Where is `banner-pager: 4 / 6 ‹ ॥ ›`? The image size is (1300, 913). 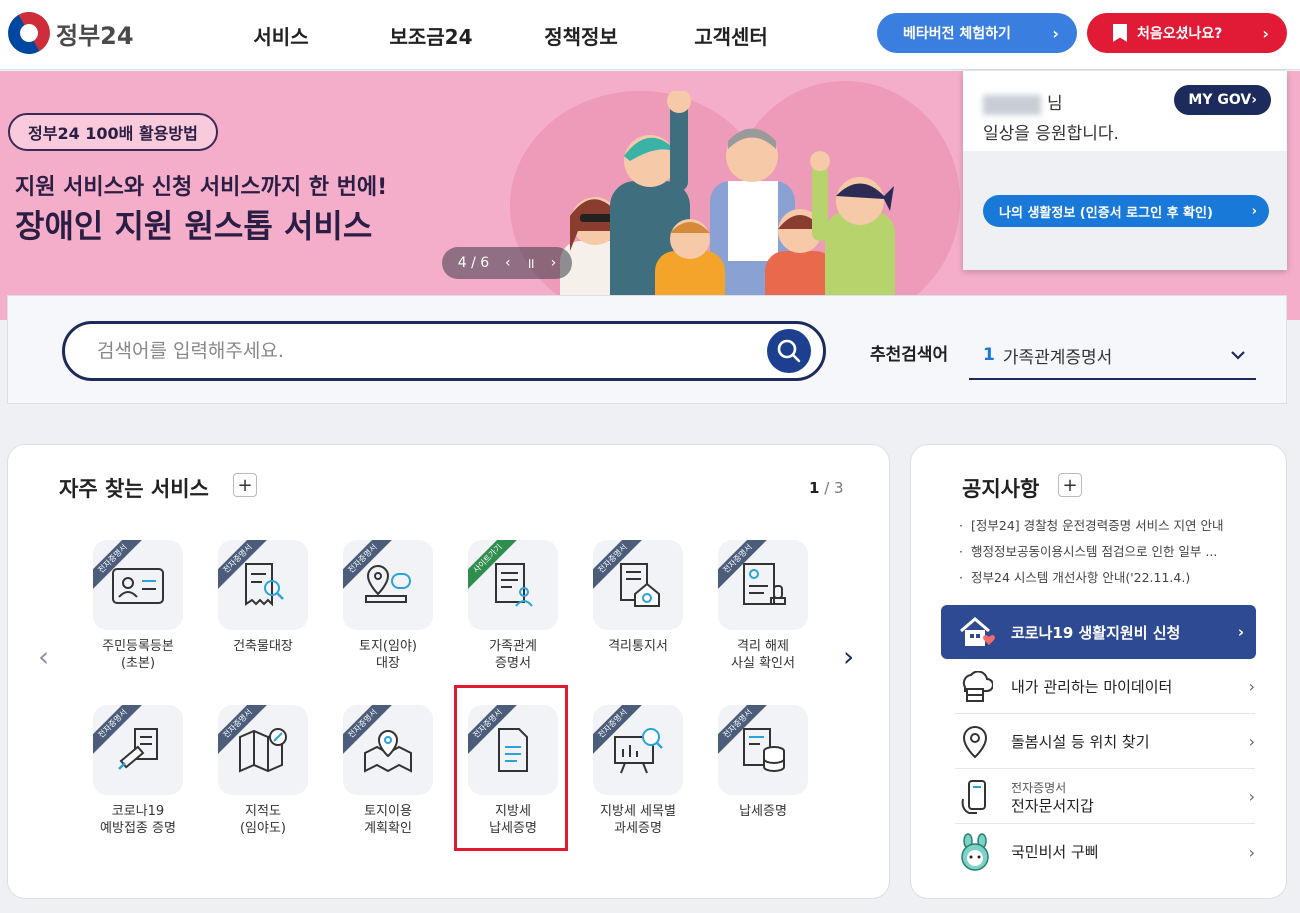 banner-pager: 4 / 6 ‹ ॥ › is located at coordinates (507, 263).